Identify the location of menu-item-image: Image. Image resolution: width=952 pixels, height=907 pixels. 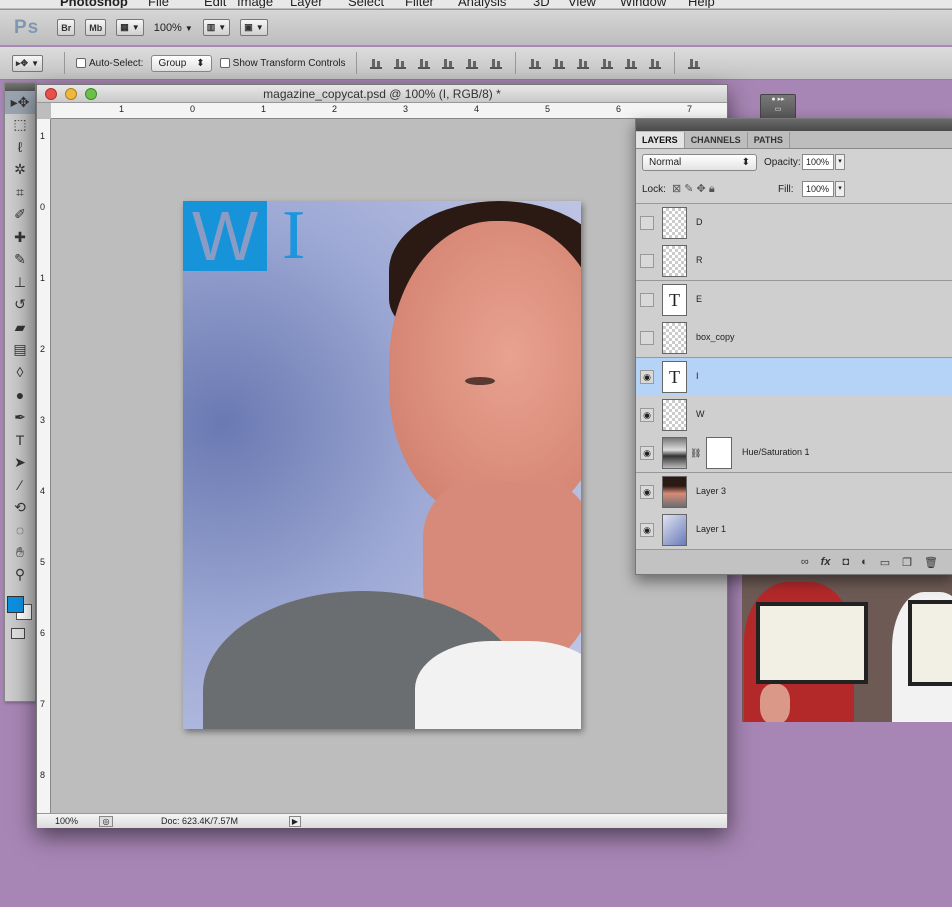
(255, 4).